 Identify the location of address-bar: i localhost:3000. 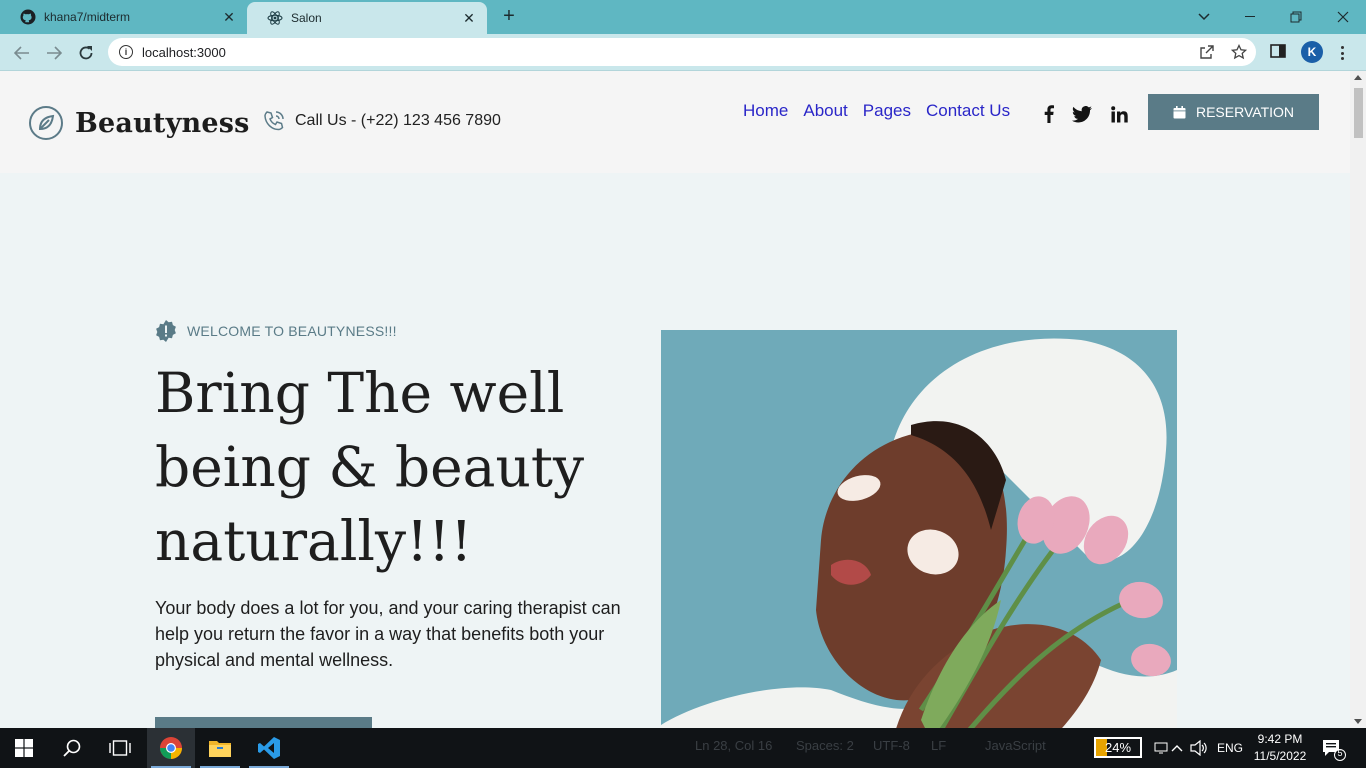
(682, 52).